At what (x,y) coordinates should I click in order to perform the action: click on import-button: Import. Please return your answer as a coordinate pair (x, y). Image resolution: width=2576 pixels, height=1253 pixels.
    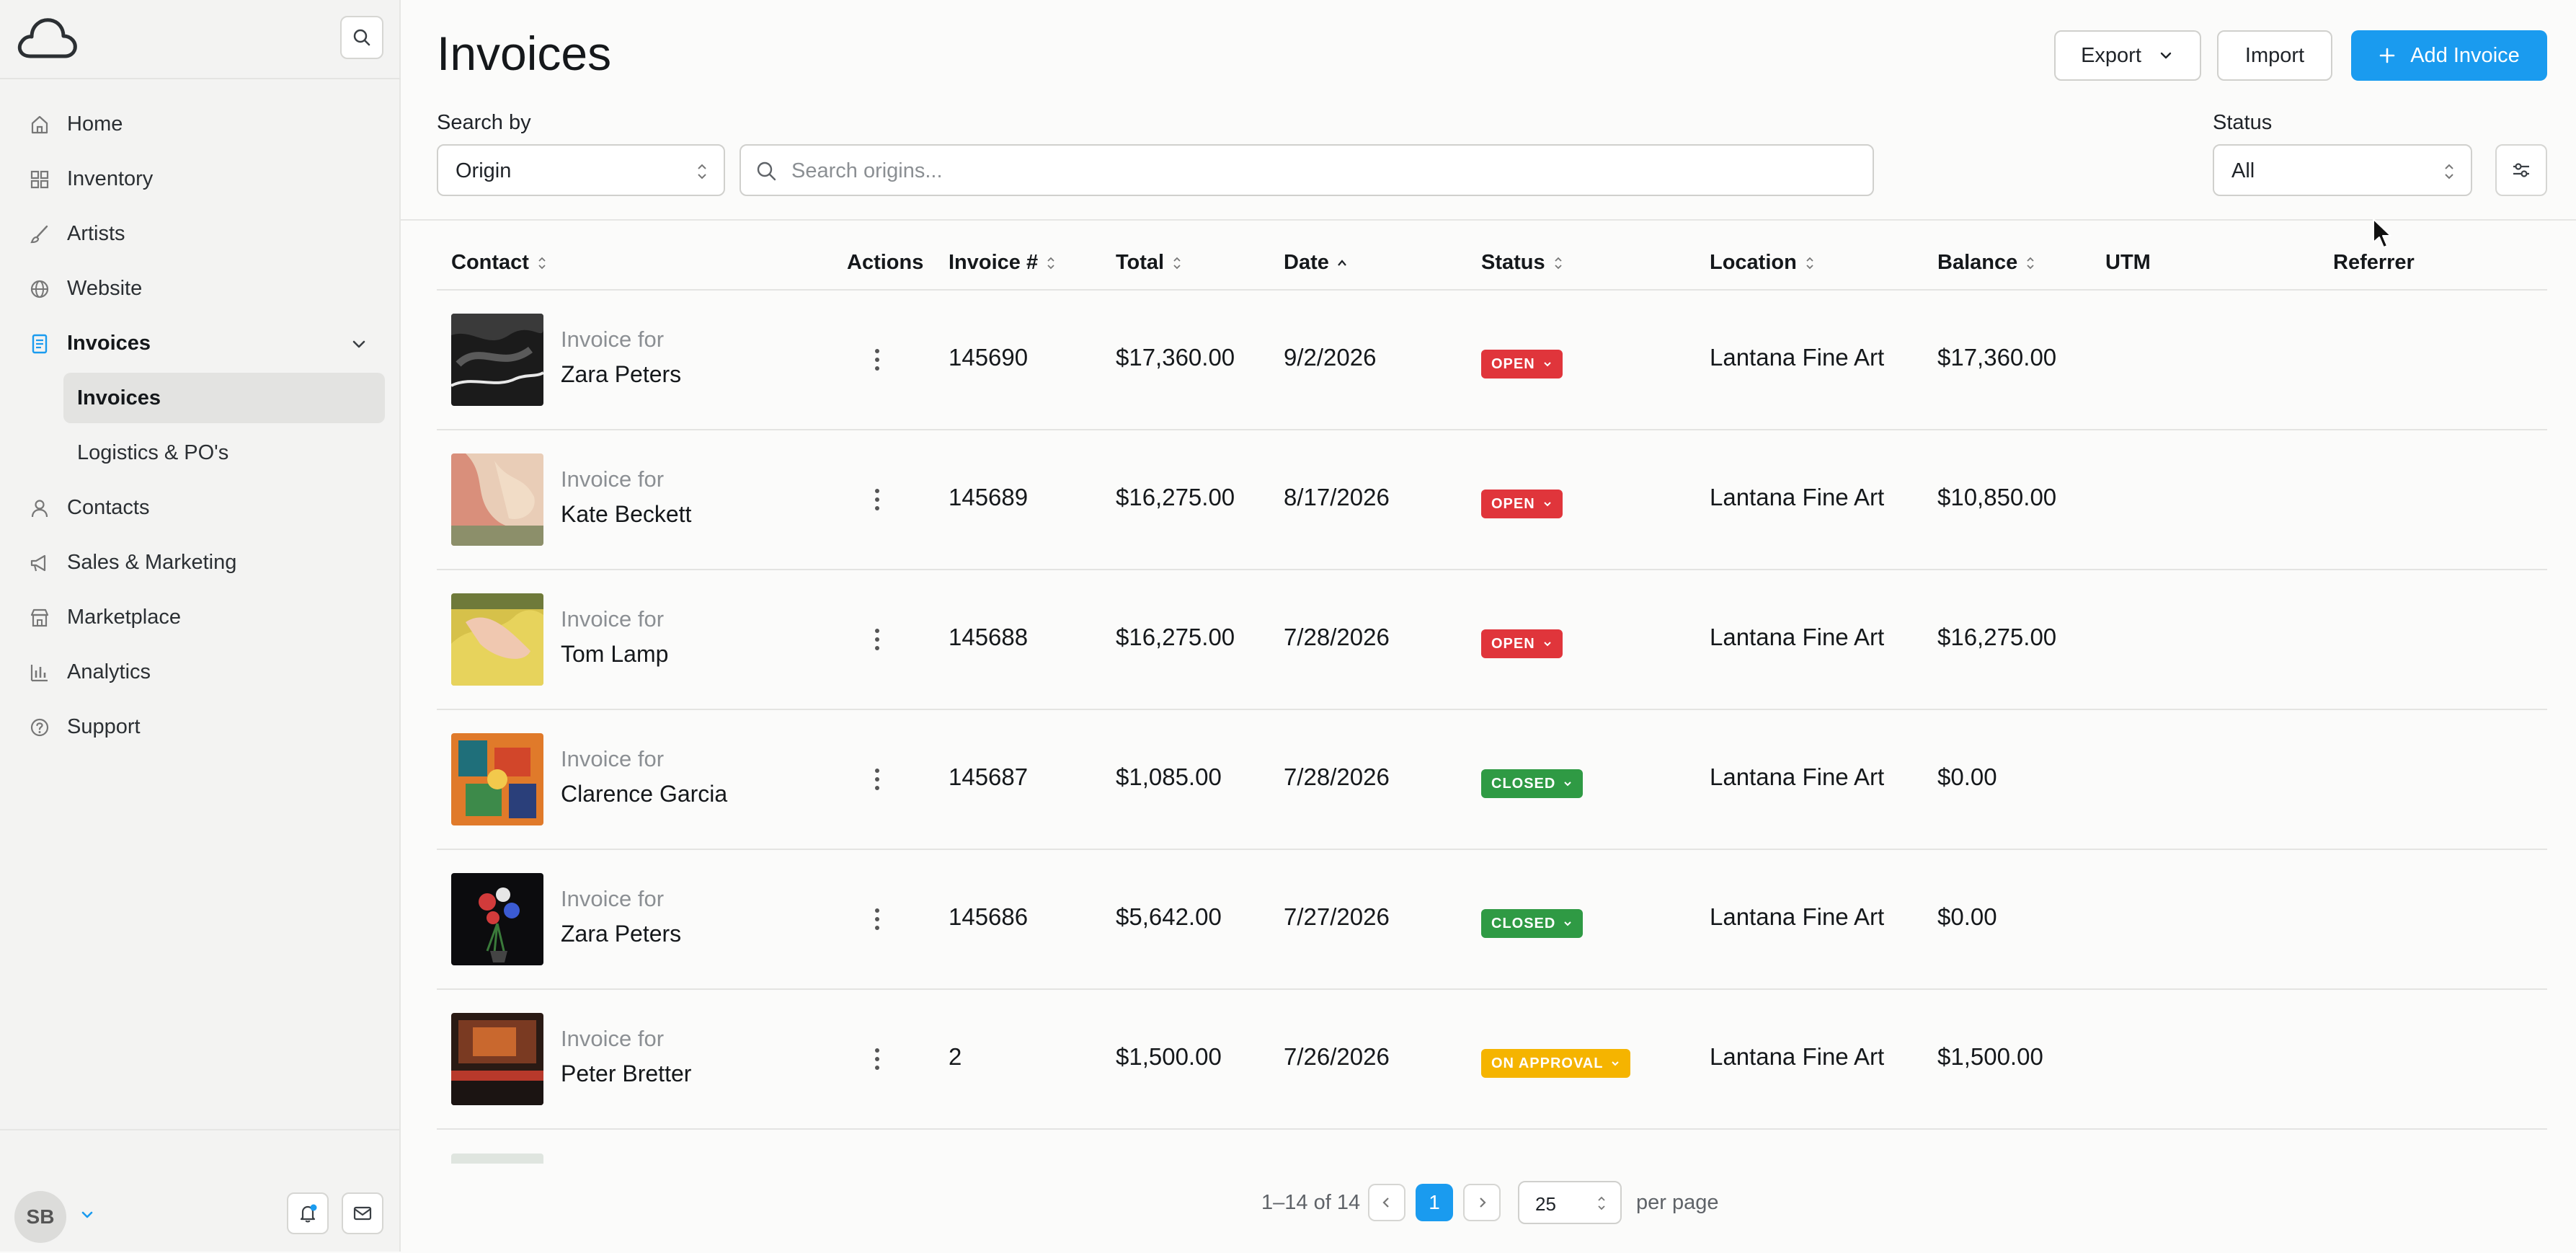
    Looking at the image, I should click on (2274, 56).